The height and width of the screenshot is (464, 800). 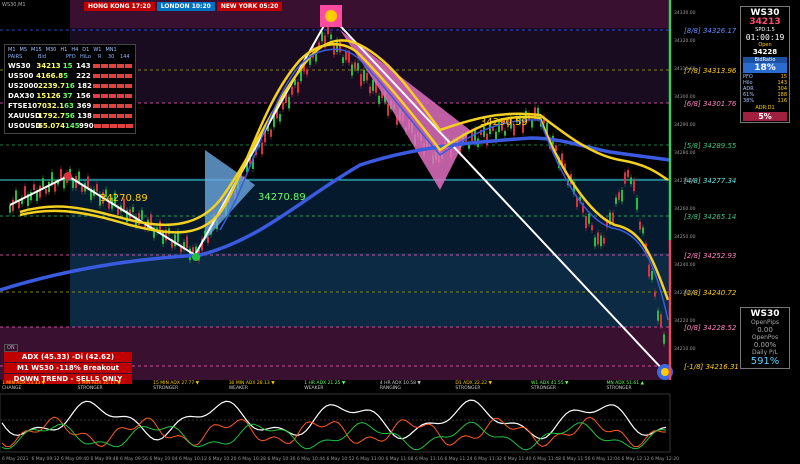 I want to click on timeframe-m1: M1, so click(x=12, y=50).